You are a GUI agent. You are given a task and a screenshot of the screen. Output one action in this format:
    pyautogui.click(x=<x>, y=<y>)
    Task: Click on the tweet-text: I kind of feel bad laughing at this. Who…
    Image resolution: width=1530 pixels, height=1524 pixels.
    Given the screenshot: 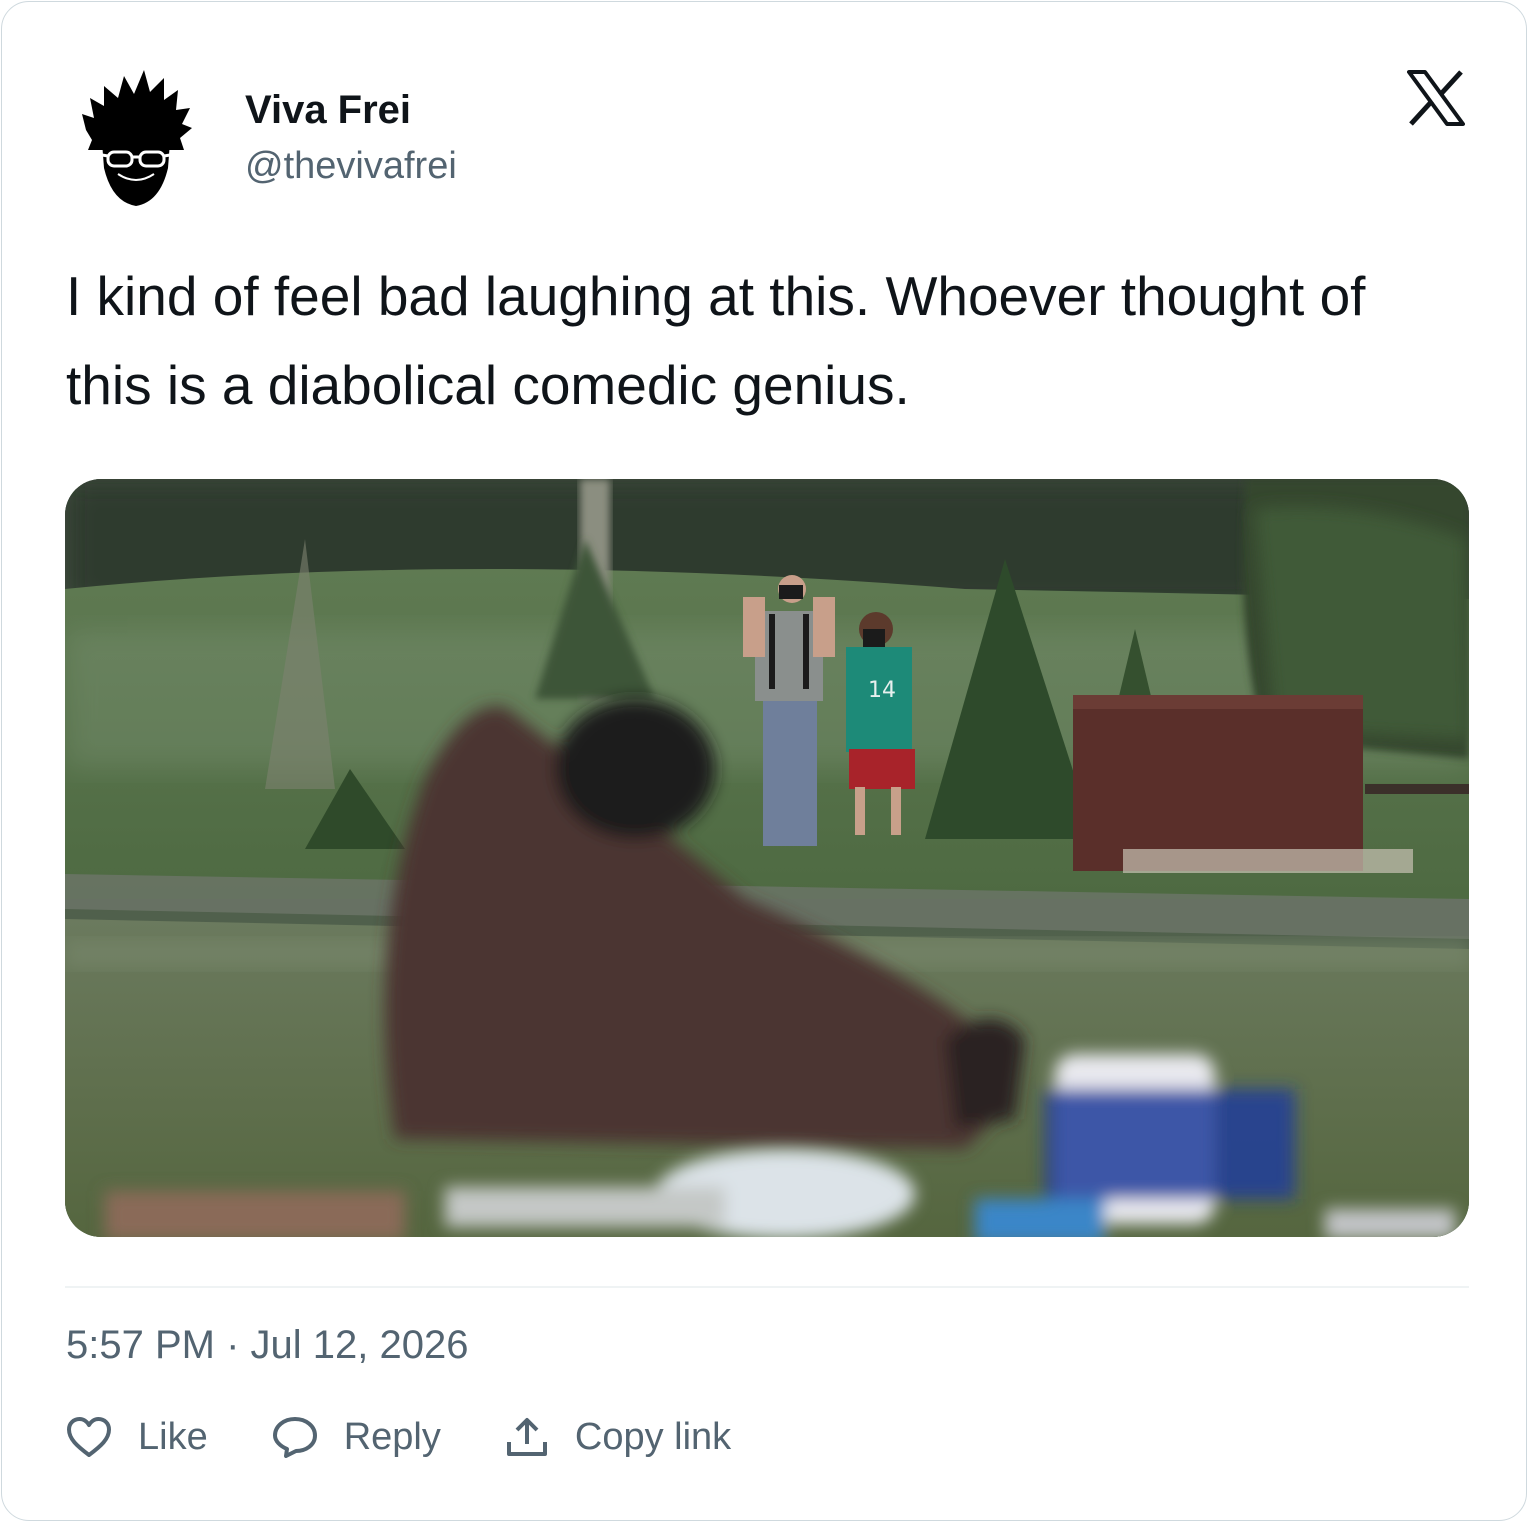 What is the action you would take?
    pyautogui.click(x=716, y=340)
    